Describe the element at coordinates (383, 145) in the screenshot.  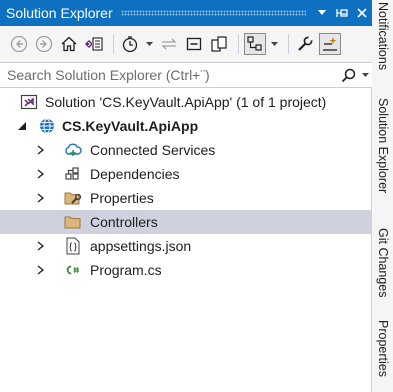
I see `tab-solution-explorer: Solution Explorer` at that location.